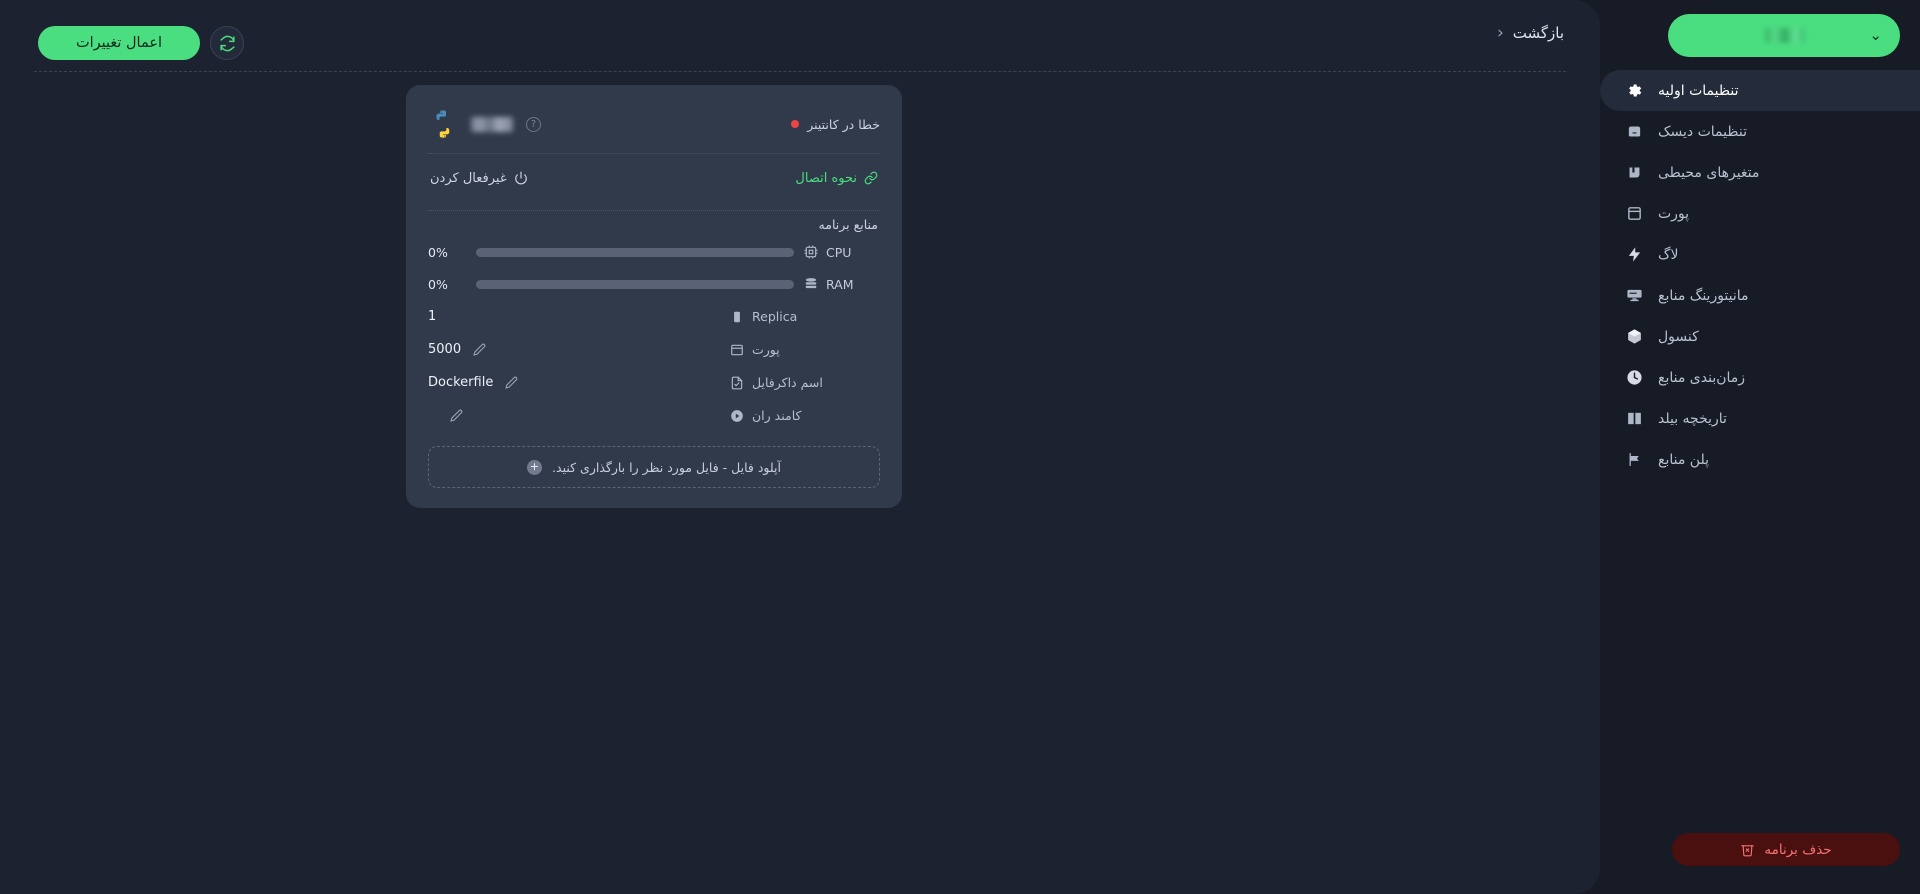  Describe the element at coordinates (1634, 254) in the screenshot. I see `bolt-icon` at that location.